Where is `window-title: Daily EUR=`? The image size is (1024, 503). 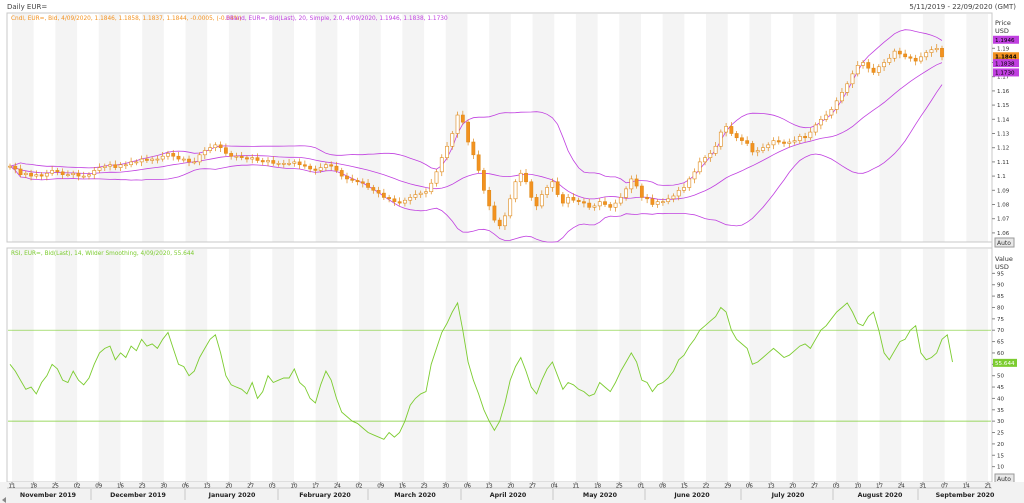 window-title: Daily EUR= is located at coordinates (27, 7).